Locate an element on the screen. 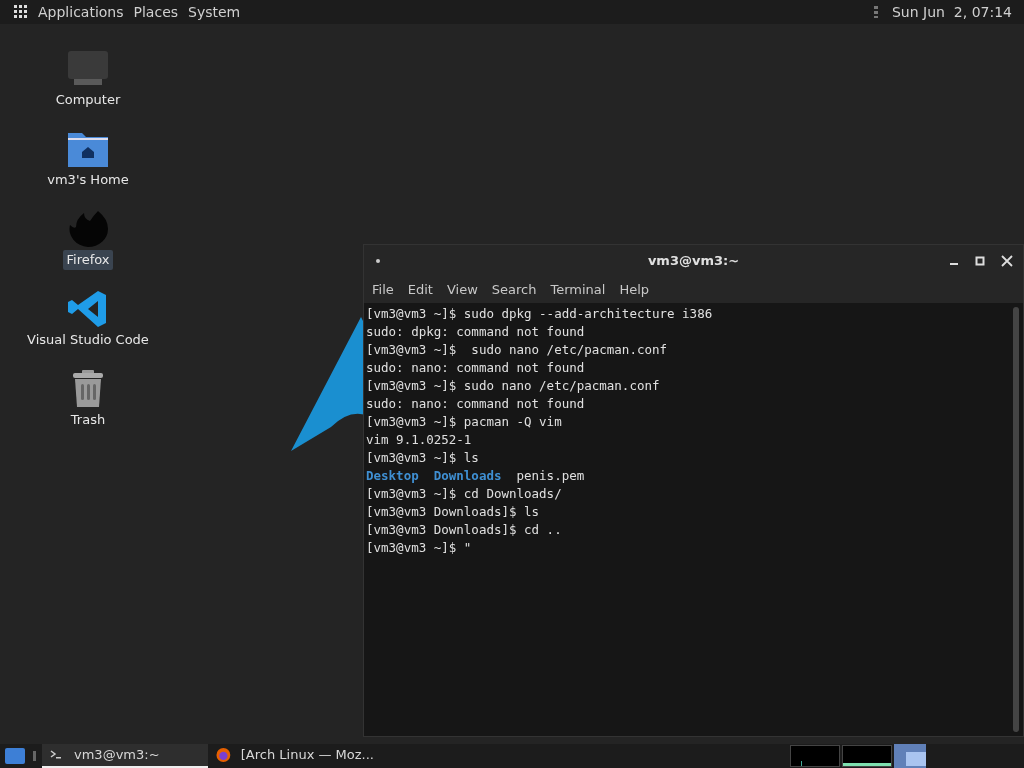 The image size is (1024, 768). workspace-switcher is located at coordinates (910, 756).